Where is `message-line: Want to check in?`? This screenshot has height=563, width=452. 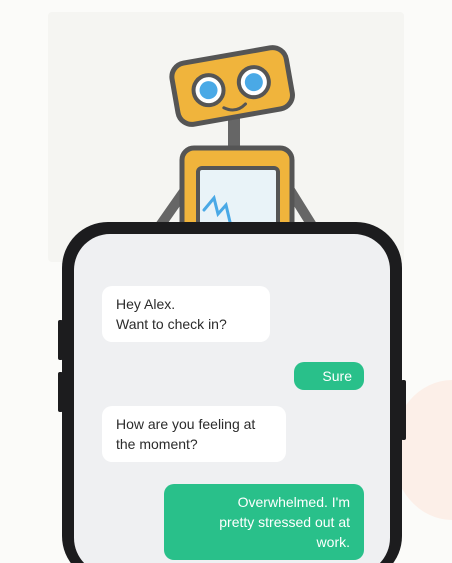 message-line: Want to check in? is located at coordinates (171, 324).